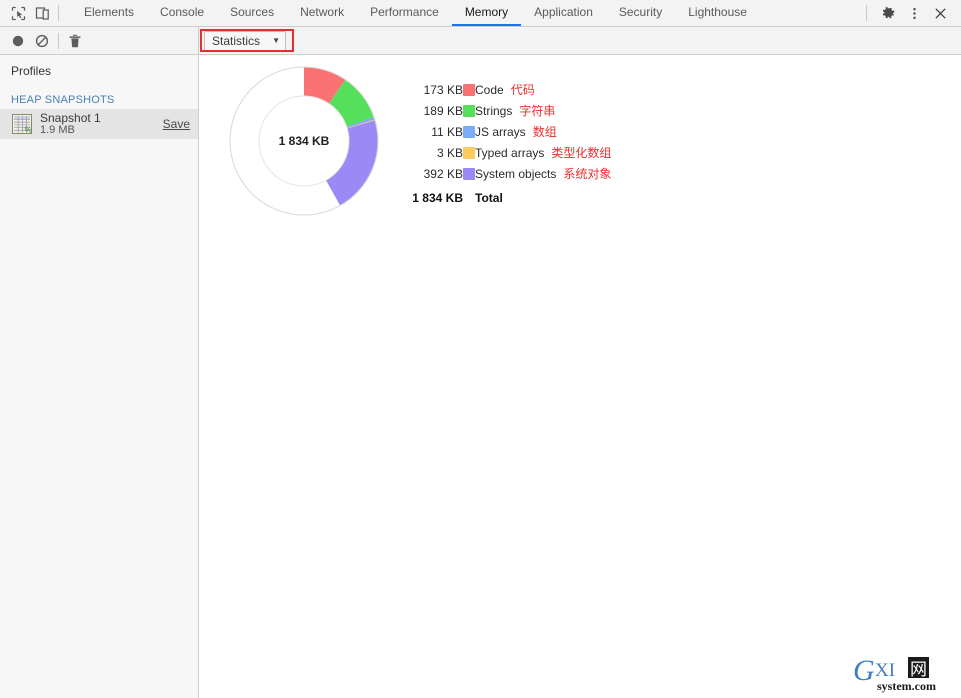  I want to click on legend-label-translation: 数组, so click(544, 132).